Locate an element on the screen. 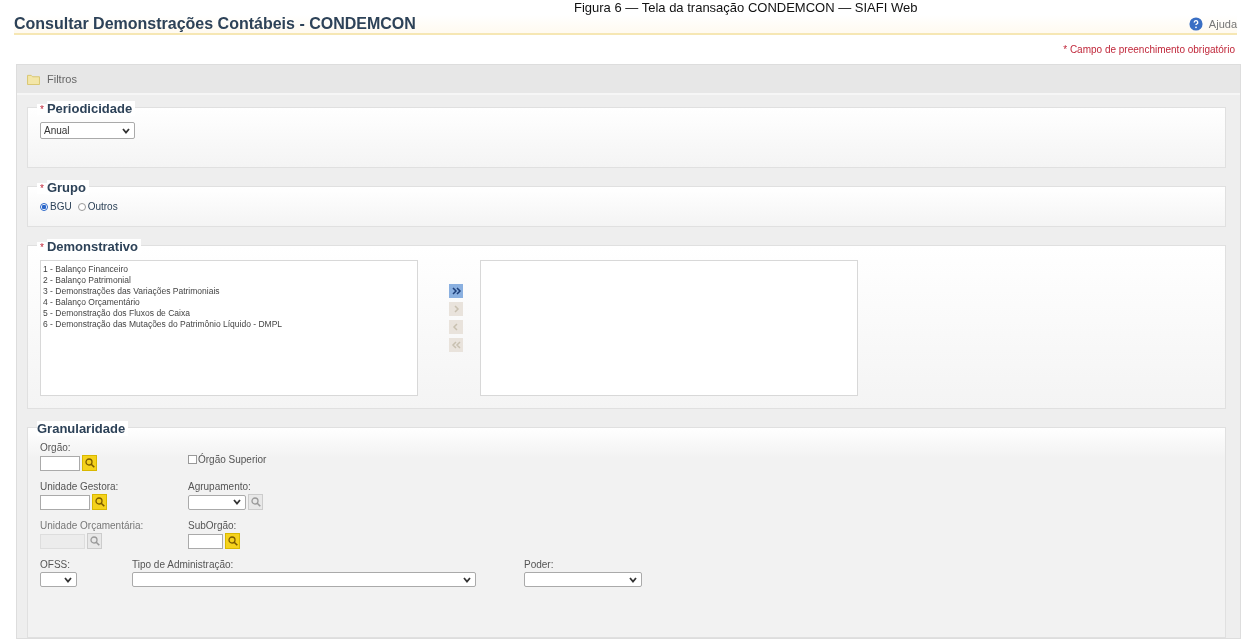 Image resolution: width=1253 pixels, height=639 pixels. required-note: * Campo de preenchimento obrigatório is located at coordinates (1149, 49).